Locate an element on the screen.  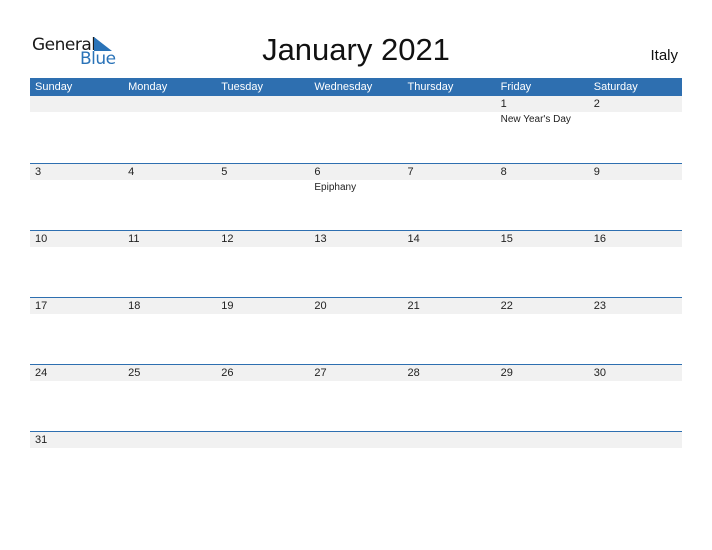
day-number: 7 is located at coordinates (410, 172).